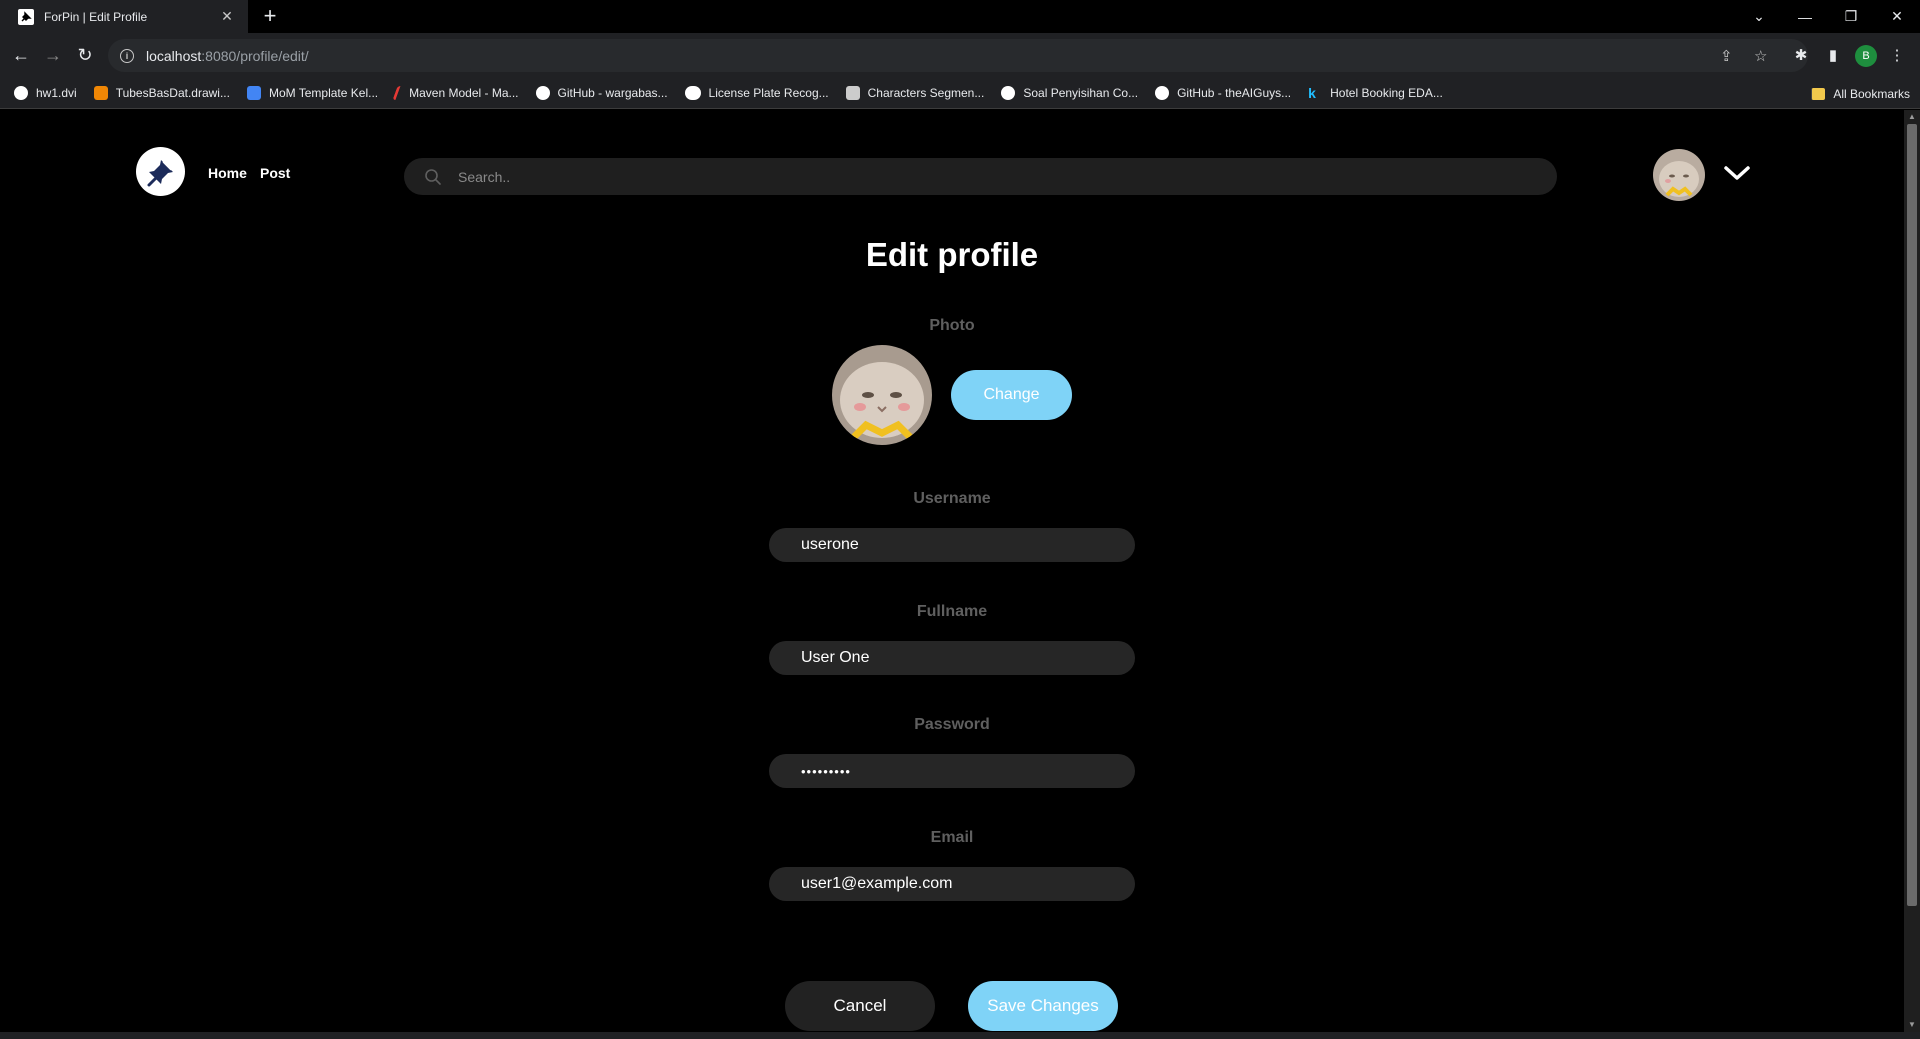 The image size is (1920, 1039). I want to click on all-bookmarks: All Bookmarks, so click(1860, 93).